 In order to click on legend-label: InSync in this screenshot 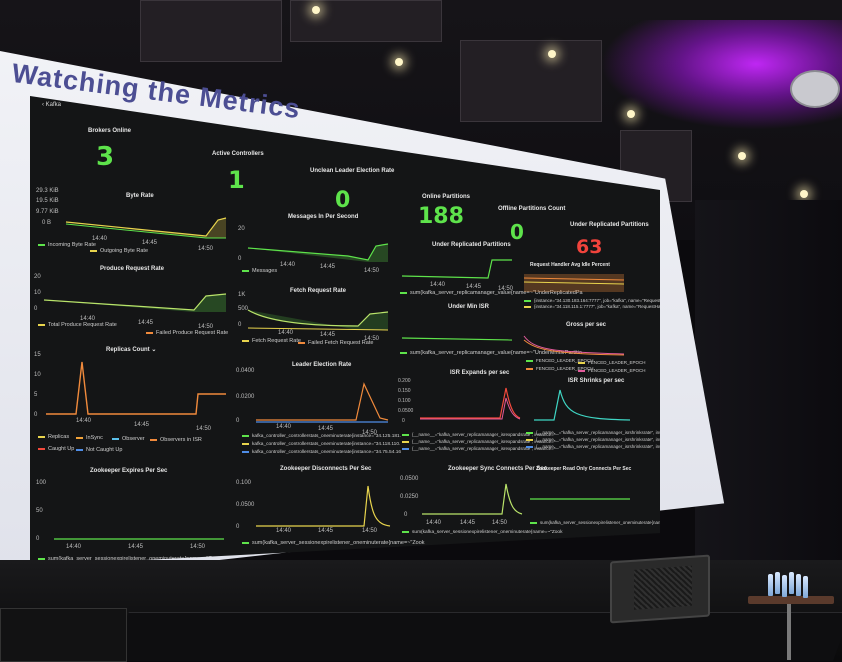, I will do `click(94, 438)`.